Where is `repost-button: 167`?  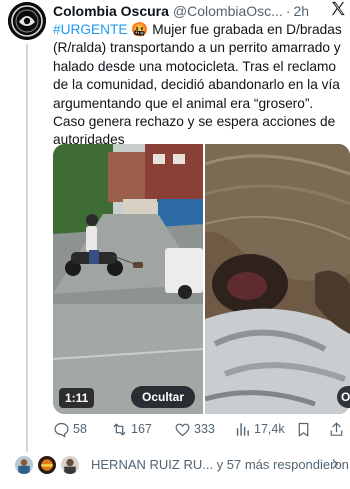
repost-button: 167 is located at coordinates (131, 429).